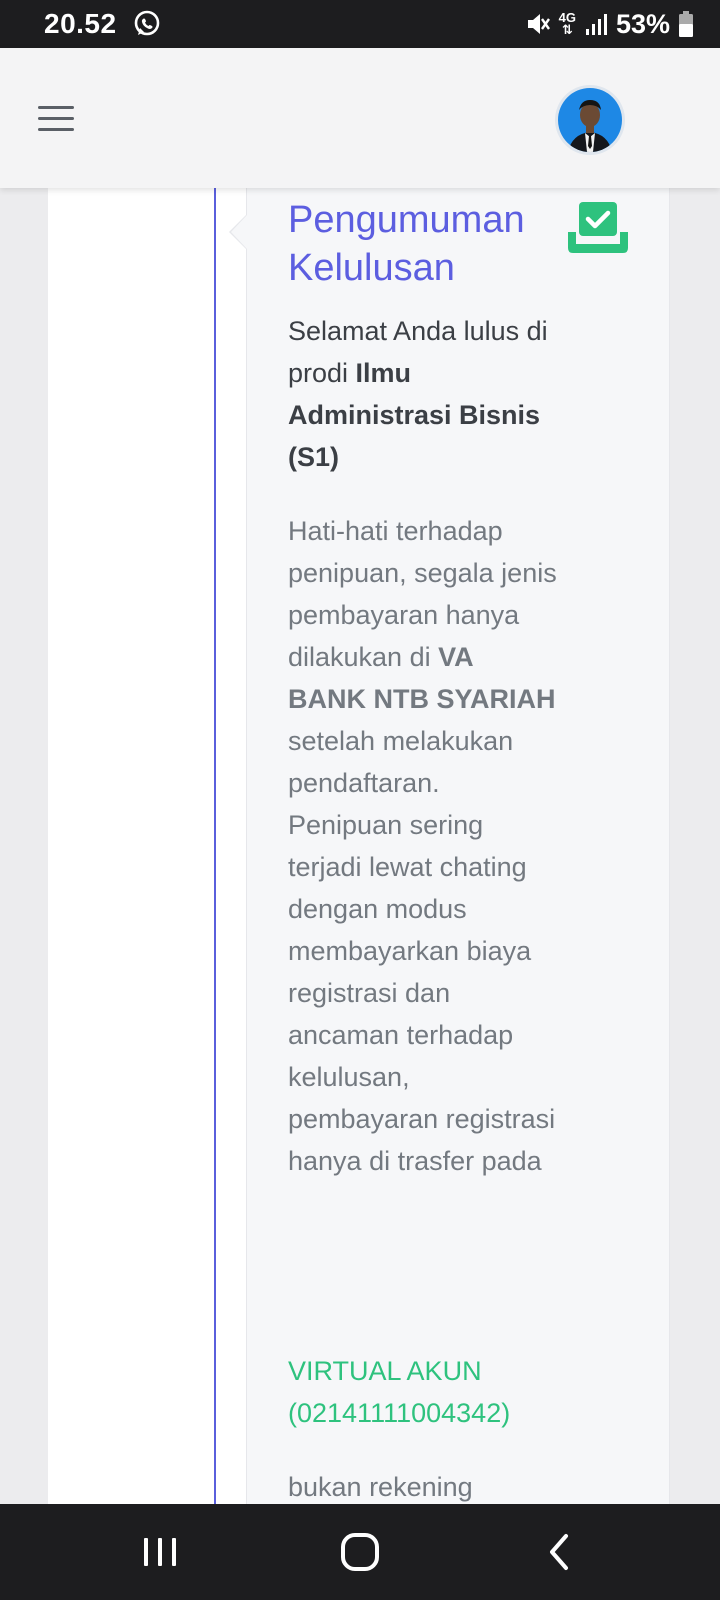  Describe the element at coordinates (598, 227) in the screenshot. I see `inbox-check-icon` at that location.